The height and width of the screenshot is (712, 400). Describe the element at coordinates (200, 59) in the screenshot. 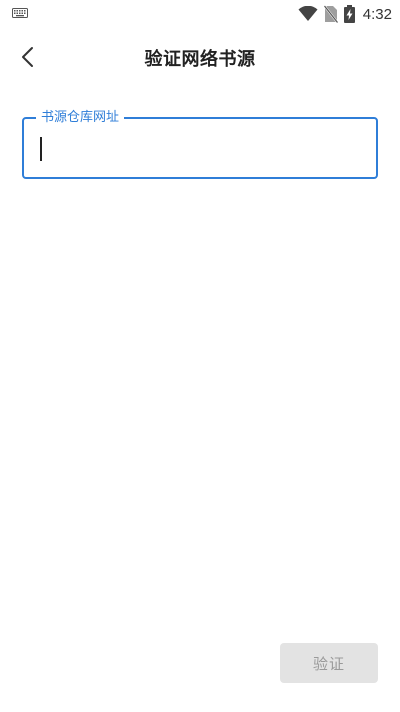

I see `page-title: 验证网络书源` at that location.